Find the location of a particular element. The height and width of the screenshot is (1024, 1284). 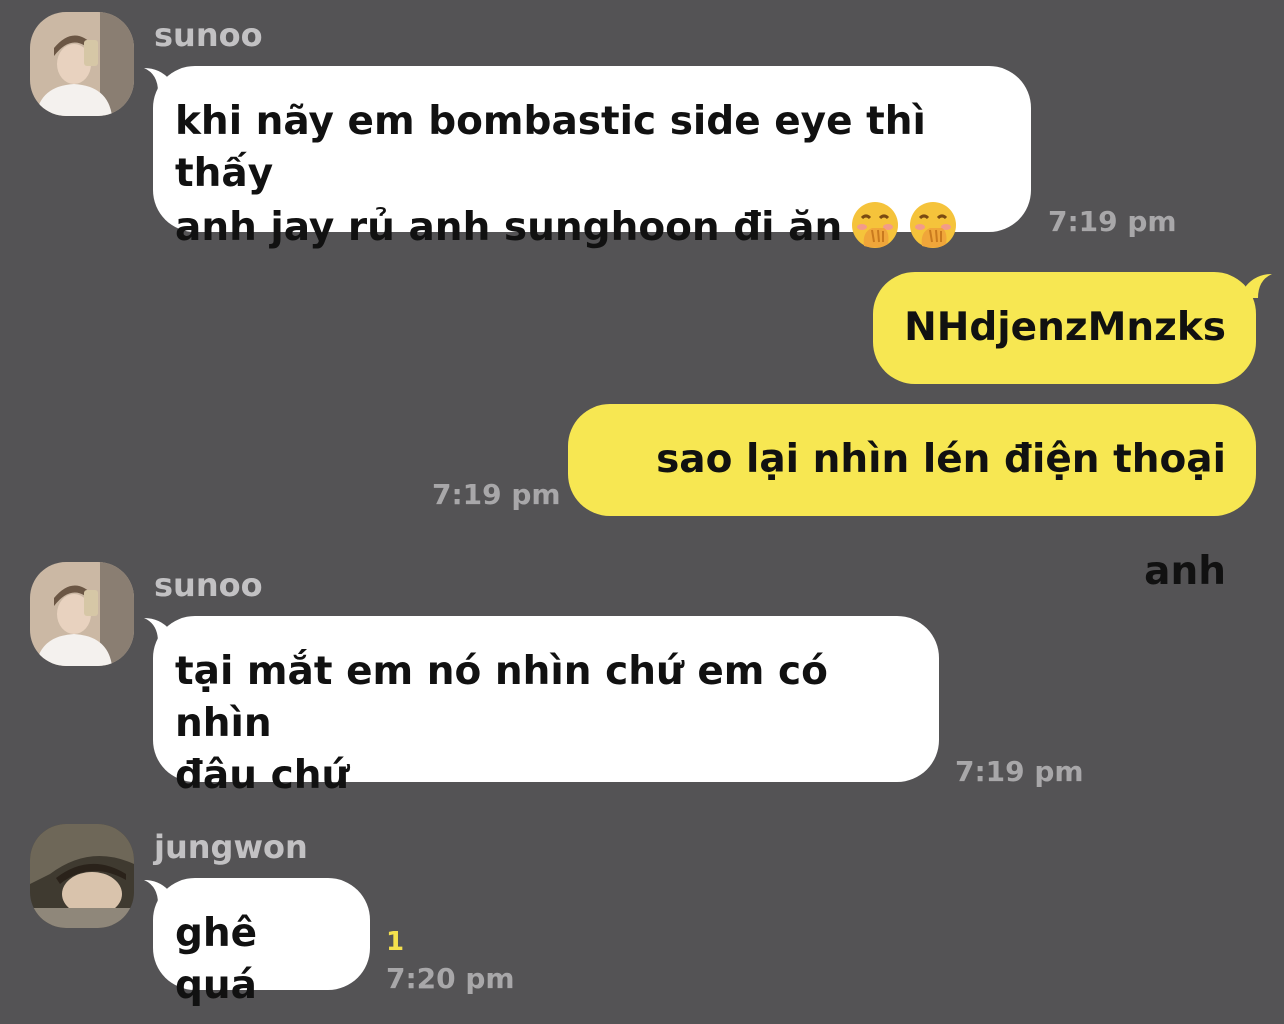

message-line: ghê quá is located at coordinates (216, 959).